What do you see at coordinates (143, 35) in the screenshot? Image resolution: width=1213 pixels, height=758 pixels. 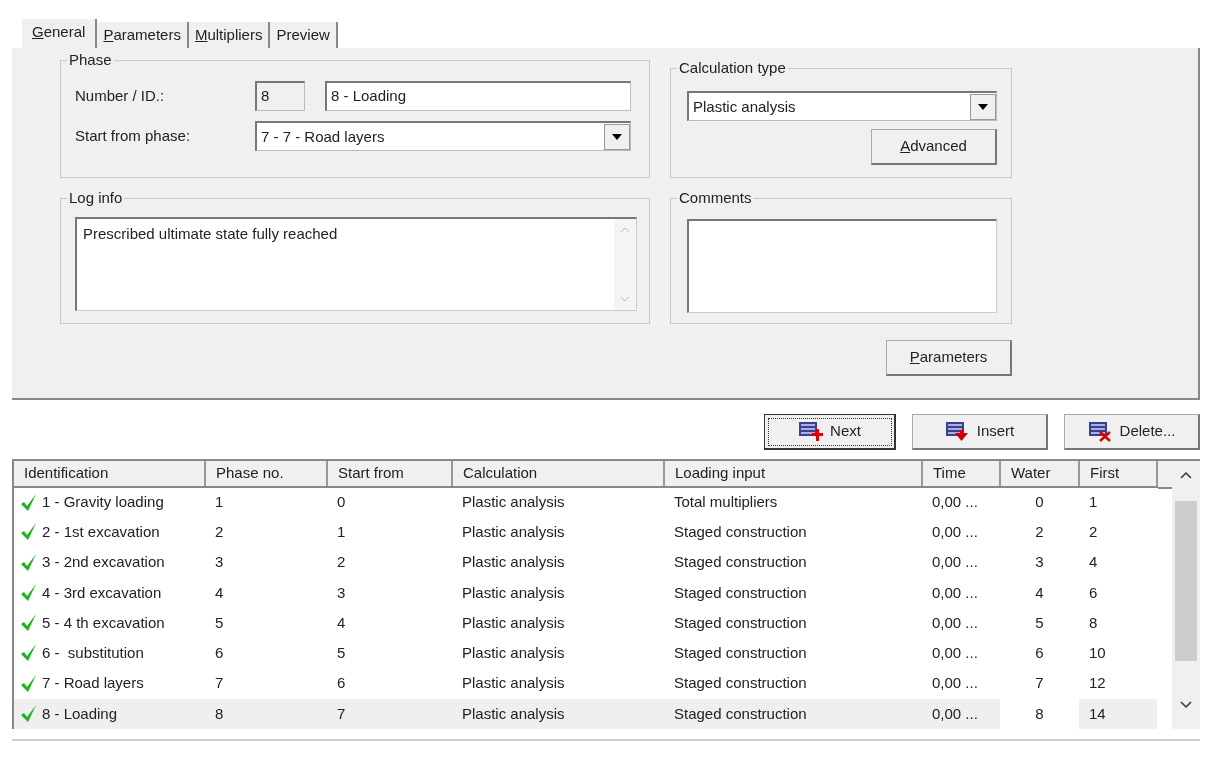 I see `tab: Parameters` at bounding box center [143, 35].